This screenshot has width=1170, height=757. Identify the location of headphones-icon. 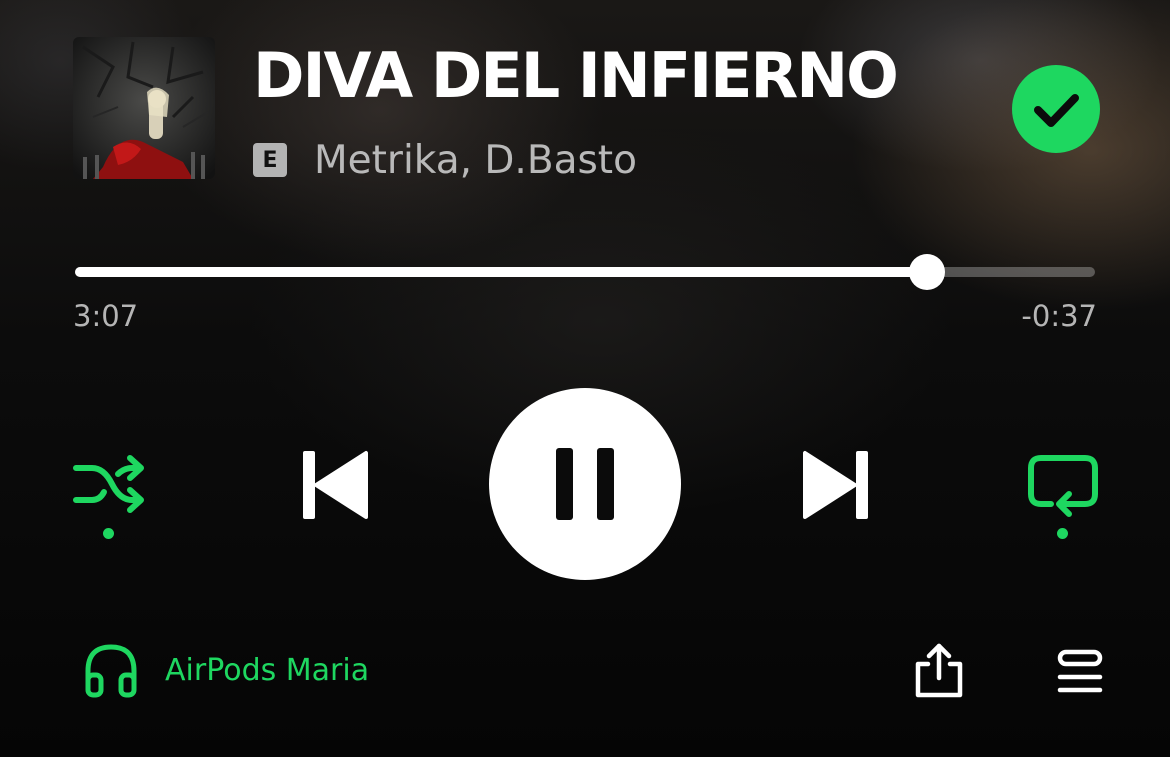
(111, 671).